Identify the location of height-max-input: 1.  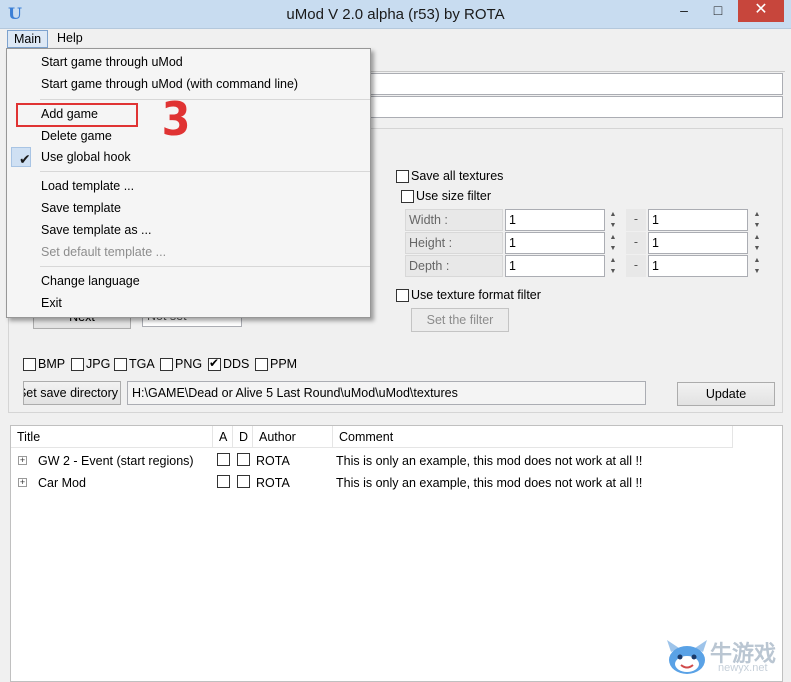
(698, 243).